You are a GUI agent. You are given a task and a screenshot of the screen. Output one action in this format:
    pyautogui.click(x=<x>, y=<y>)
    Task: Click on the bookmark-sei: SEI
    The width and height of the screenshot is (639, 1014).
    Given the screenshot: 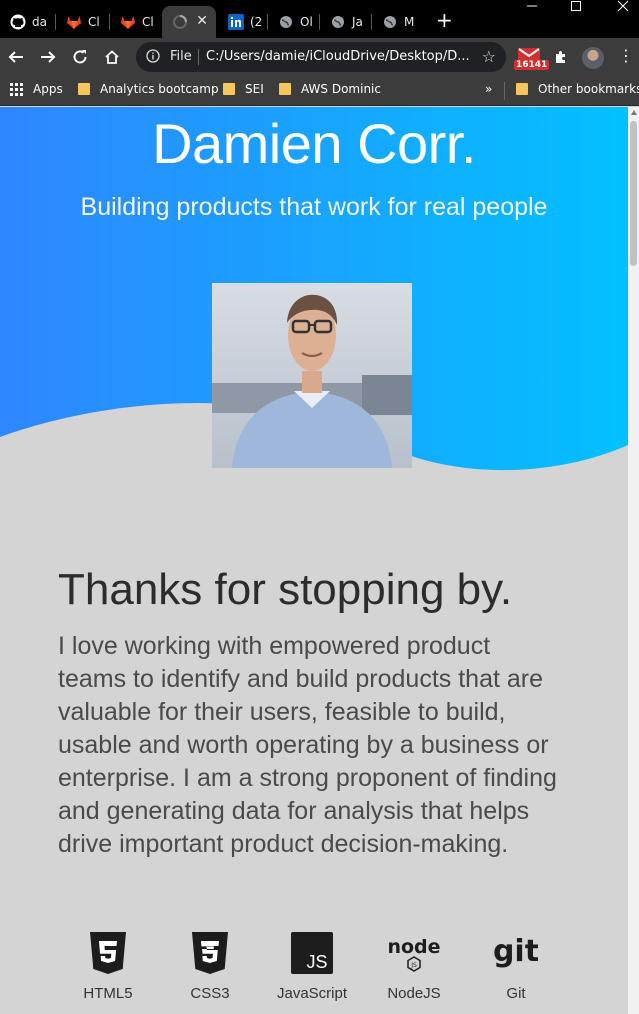 What is the action you would take?
    pyautogui.click(x=243, y=89)
    